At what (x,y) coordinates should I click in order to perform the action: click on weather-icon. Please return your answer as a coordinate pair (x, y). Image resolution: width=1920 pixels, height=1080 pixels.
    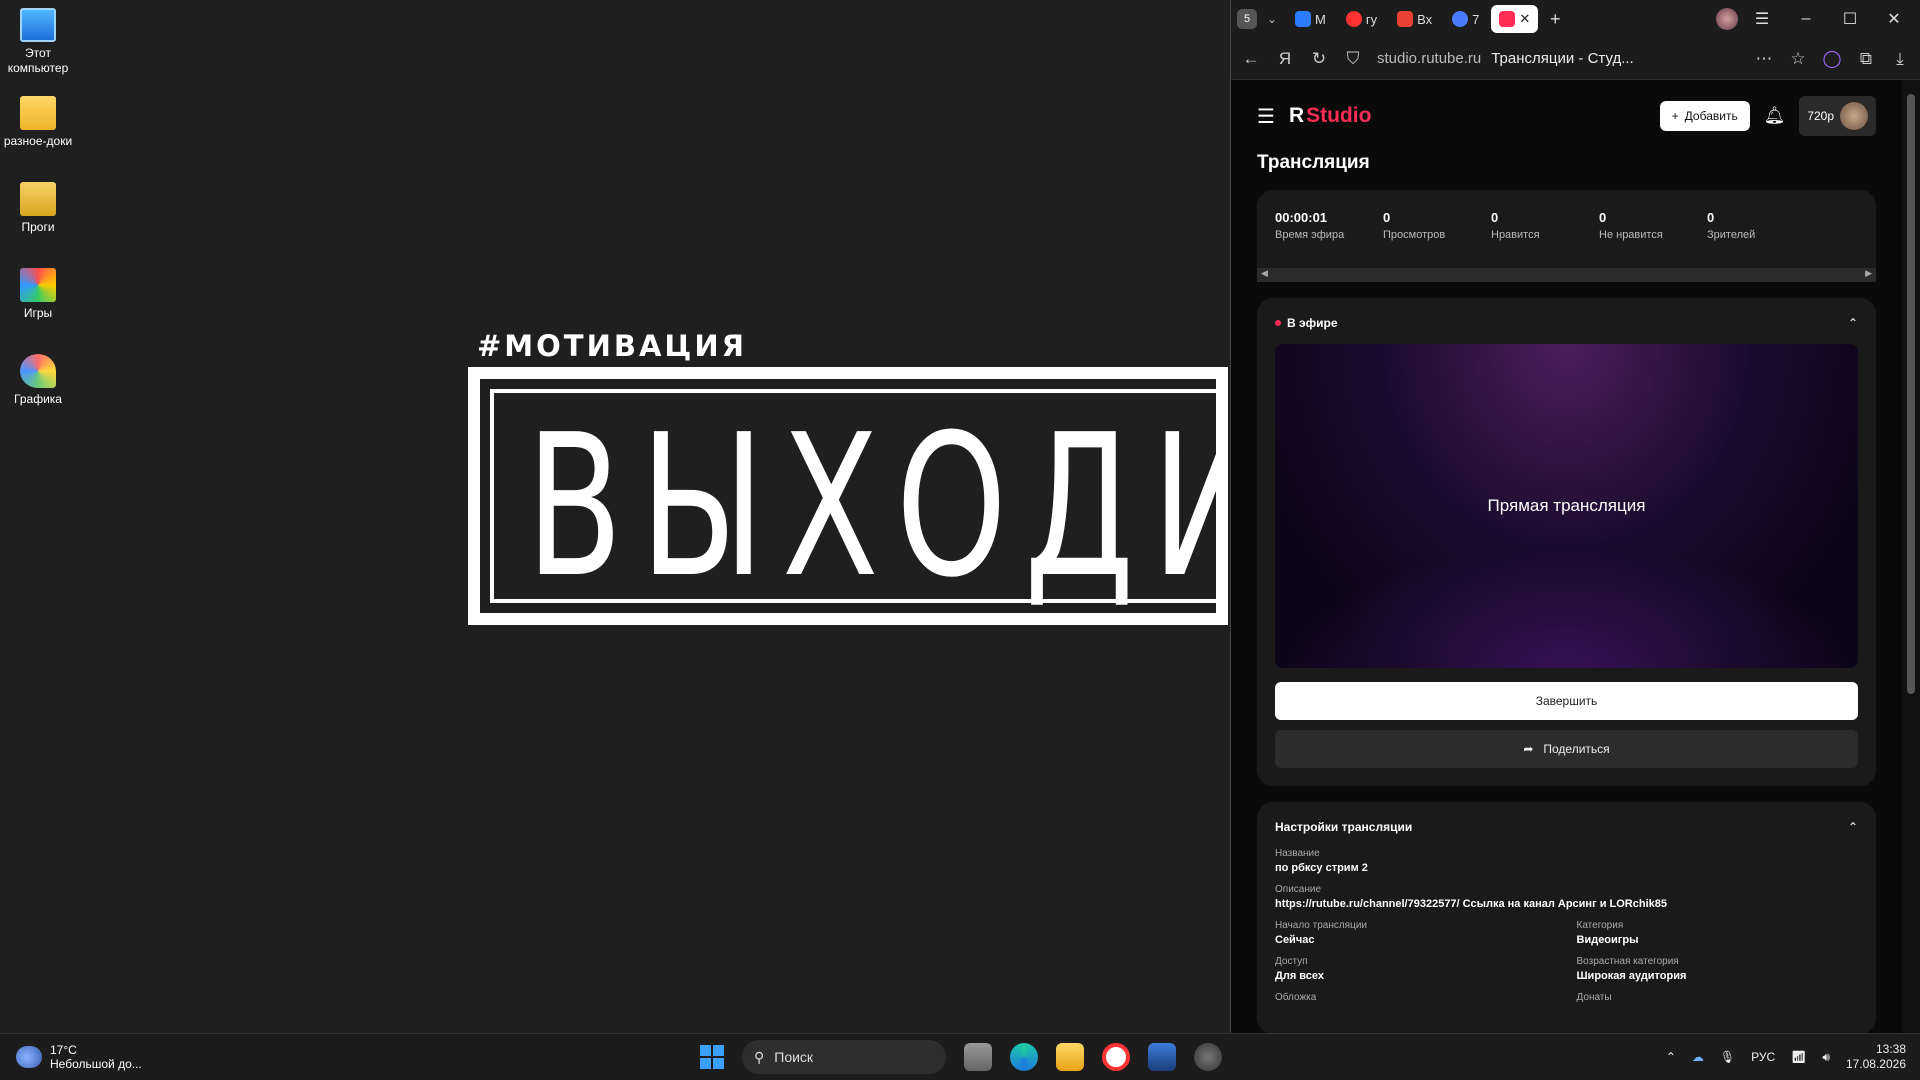
    Looking at the image, I should click on (29, 1057).